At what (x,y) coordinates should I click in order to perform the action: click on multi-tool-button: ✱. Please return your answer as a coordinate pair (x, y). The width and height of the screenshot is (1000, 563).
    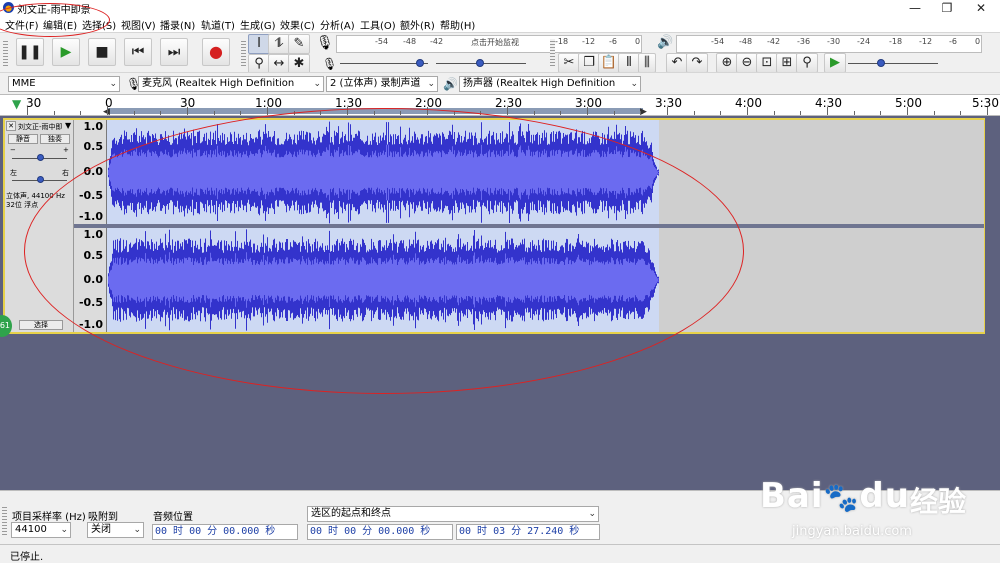
    Looking at the image, I should click on (299, 64).